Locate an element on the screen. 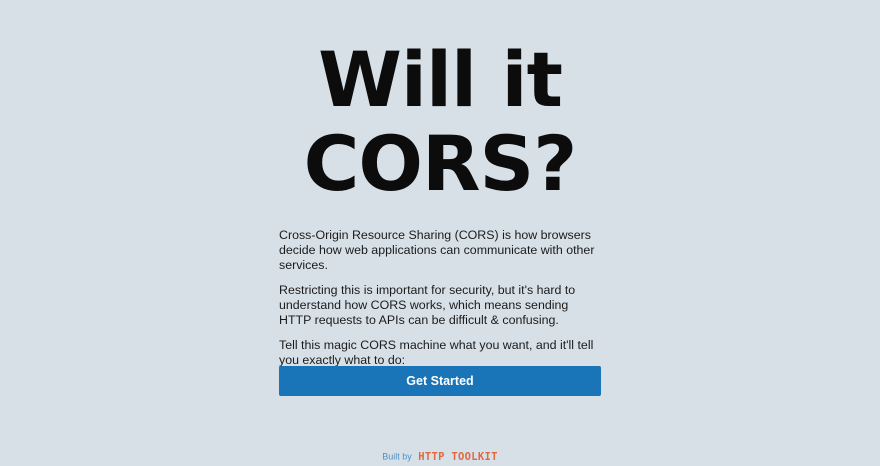 Image resolution: width=880 pixels, height=466 pixels. built-by-label: Built by is located at coordinates (397, 456).